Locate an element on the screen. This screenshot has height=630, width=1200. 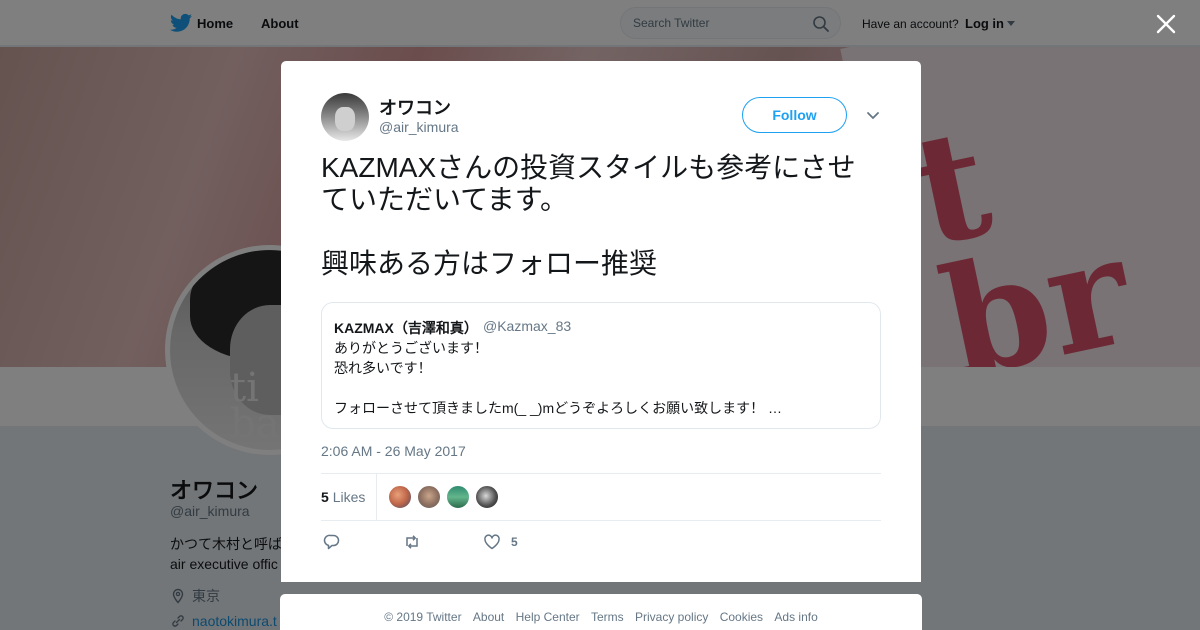
likes-label: Likes is located at coordinates (349, 497).